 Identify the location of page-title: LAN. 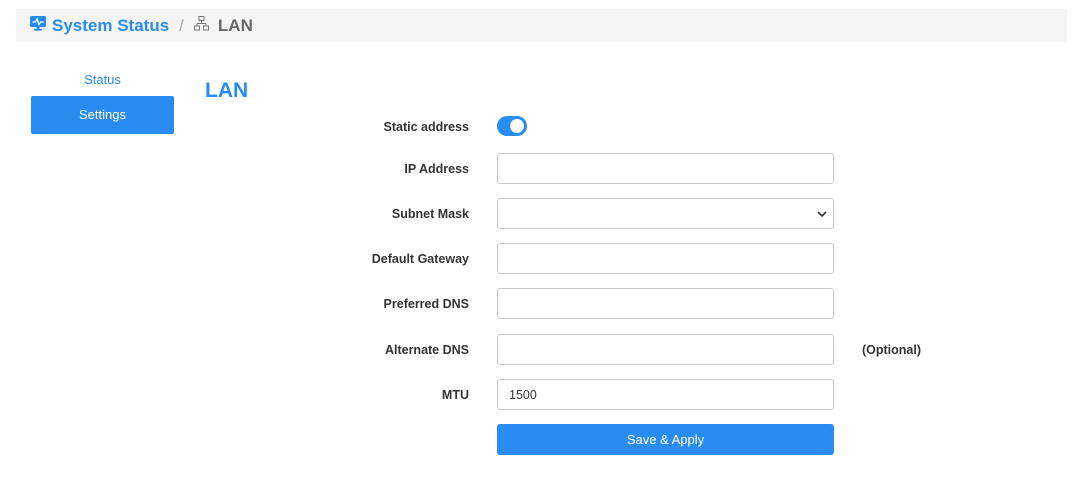
(227, 90).